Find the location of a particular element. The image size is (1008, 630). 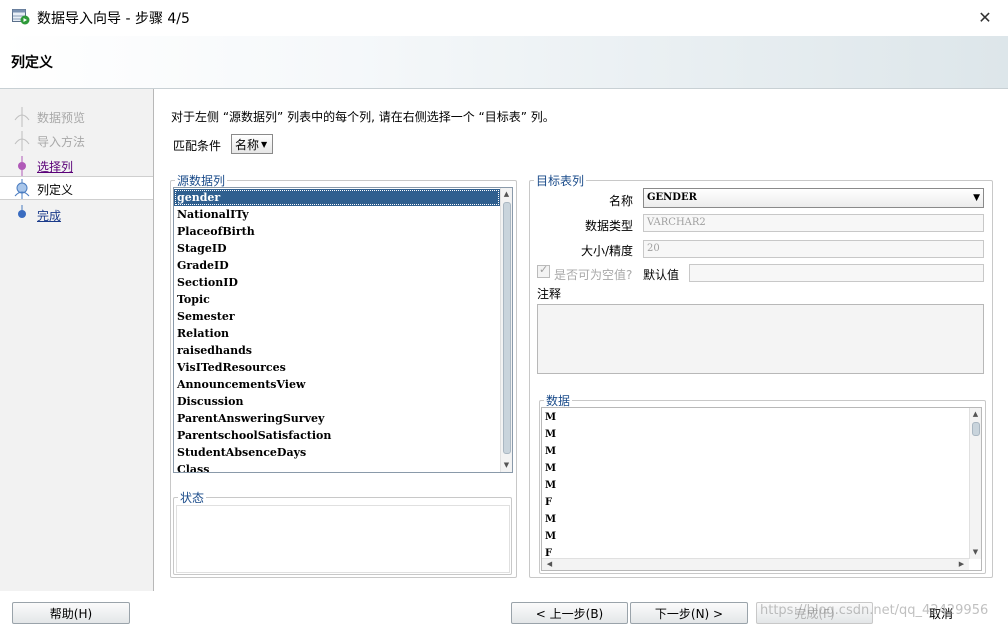

source-column-item: VisITedResources is located at coordinates (337, 367).